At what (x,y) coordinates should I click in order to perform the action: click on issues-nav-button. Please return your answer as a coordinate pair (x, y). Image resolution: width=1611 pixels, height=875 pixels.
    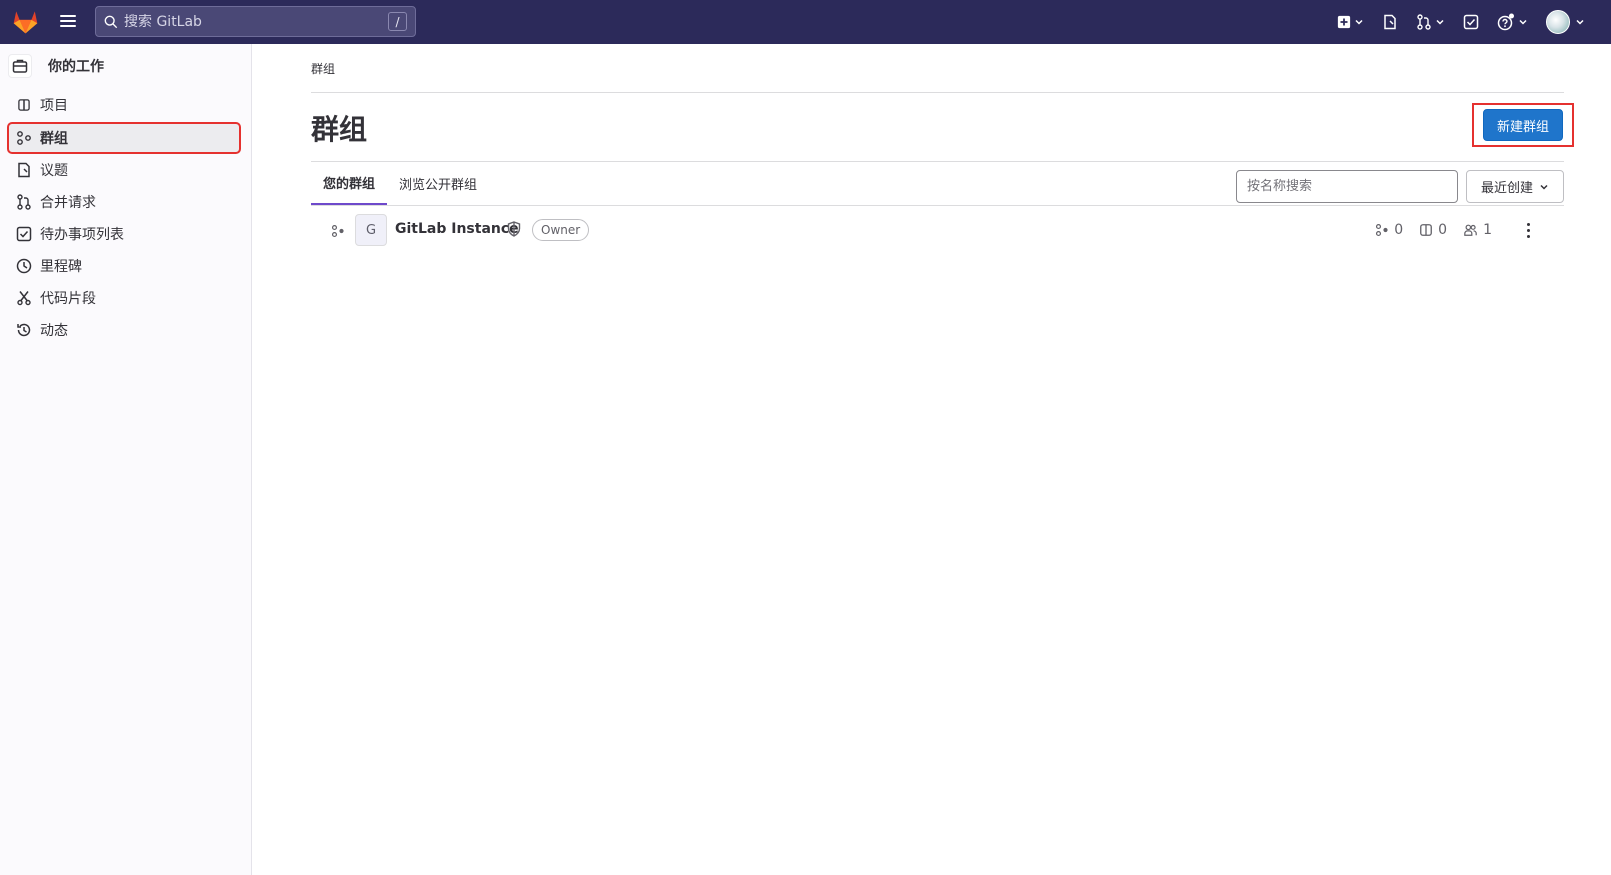
    Looking at the image, I should click on (1390, 22).